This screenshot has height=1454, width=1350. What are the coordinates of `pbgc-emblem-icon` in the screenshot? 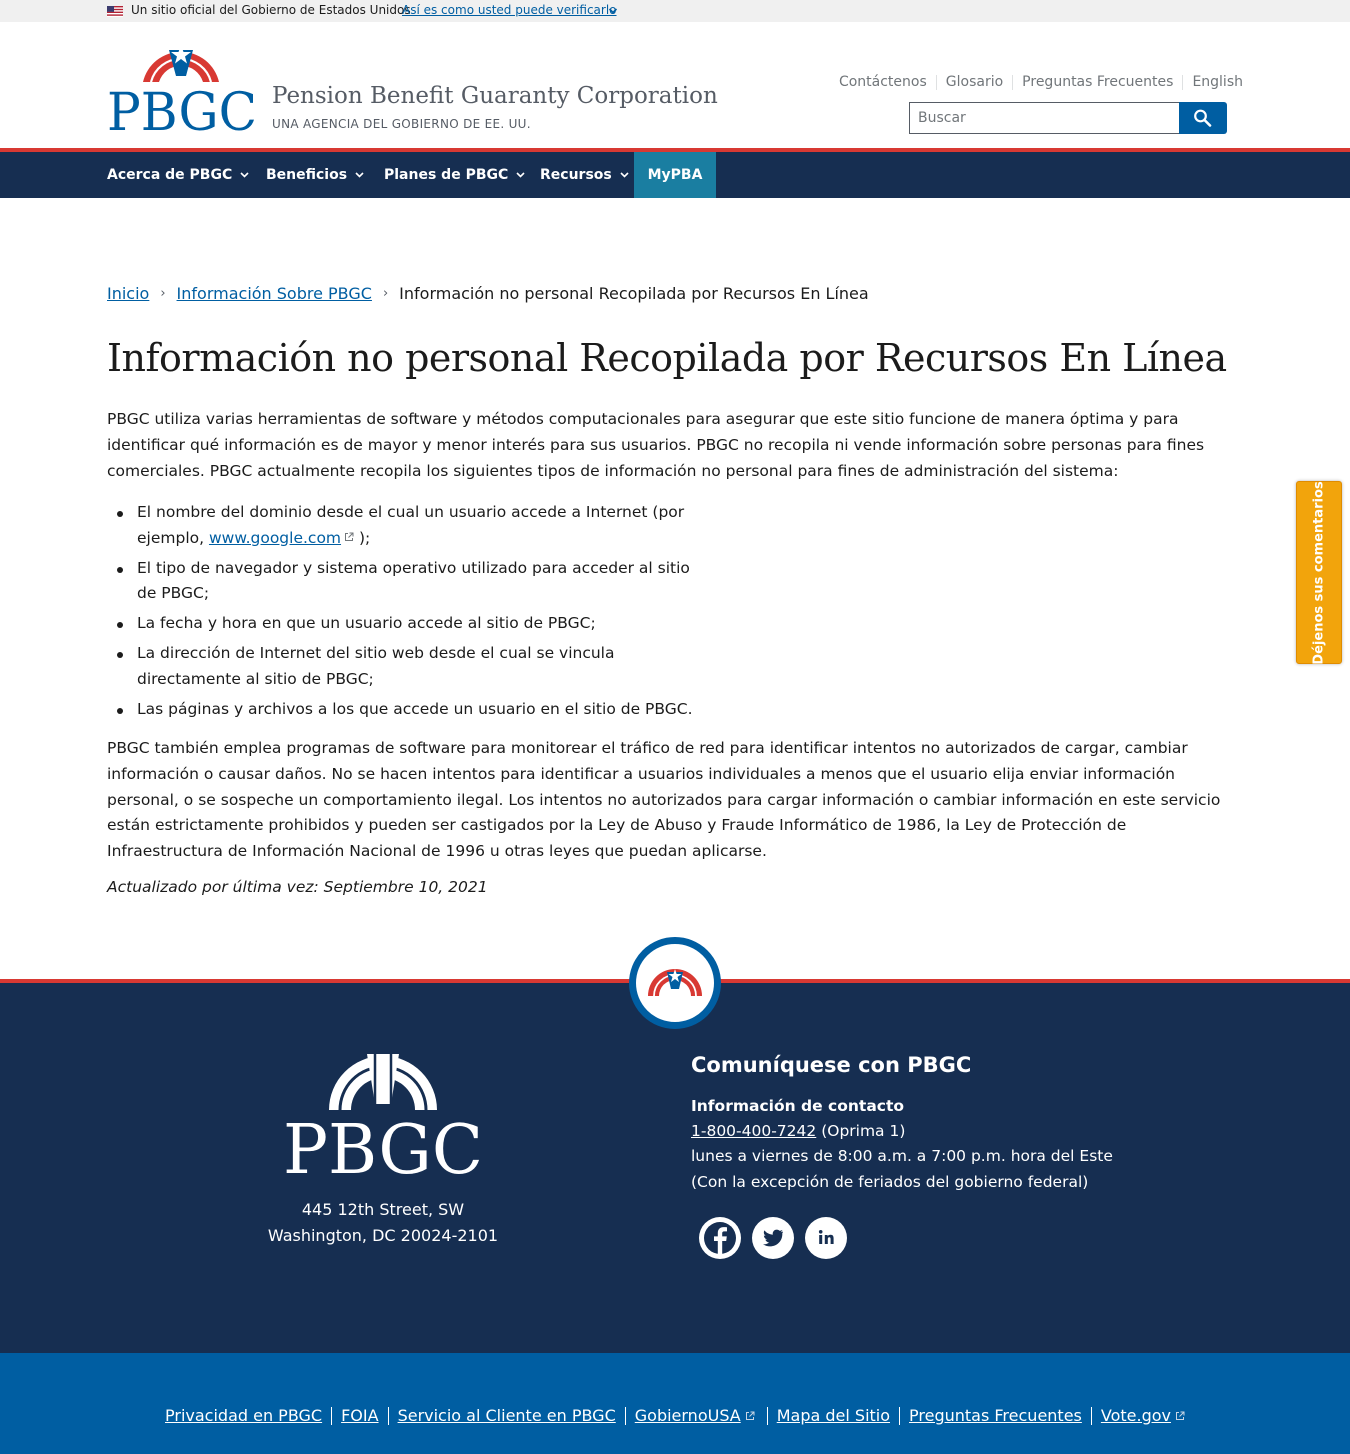 It's located at (675, 983).